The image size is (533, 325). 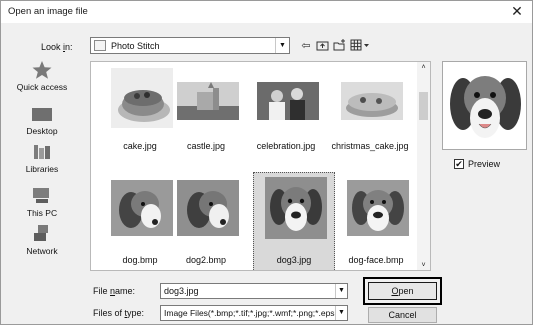 I want to click on file-name-label-pre: File, so click(x=102, y=291).